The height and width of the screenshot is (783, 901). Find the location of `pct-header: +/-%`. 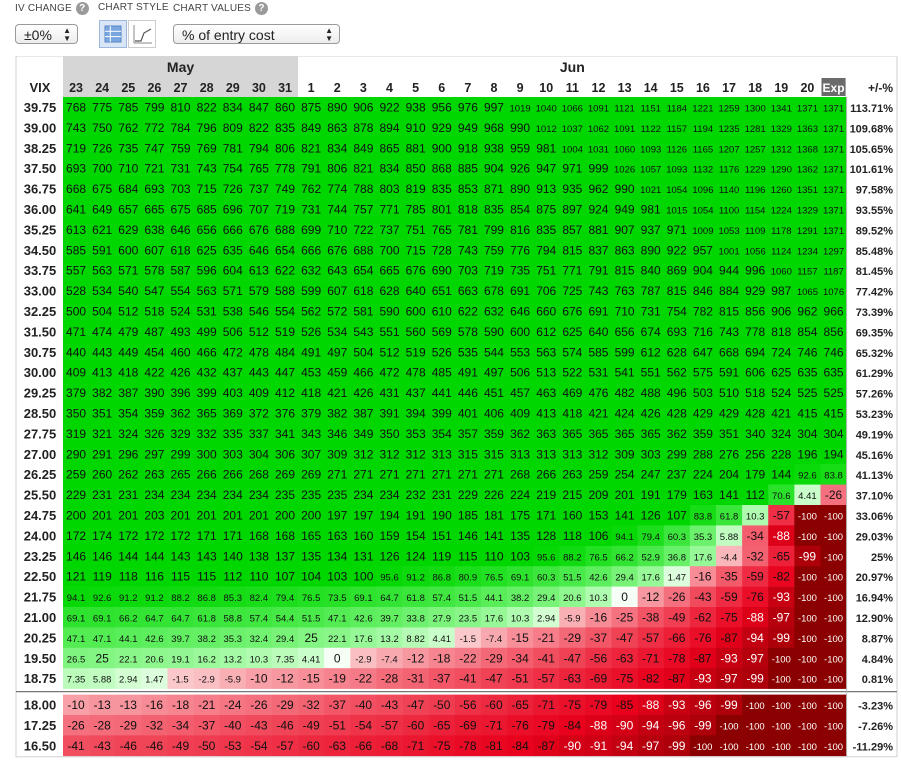

pct-header: +/-% is located at coordinates (880, 88).